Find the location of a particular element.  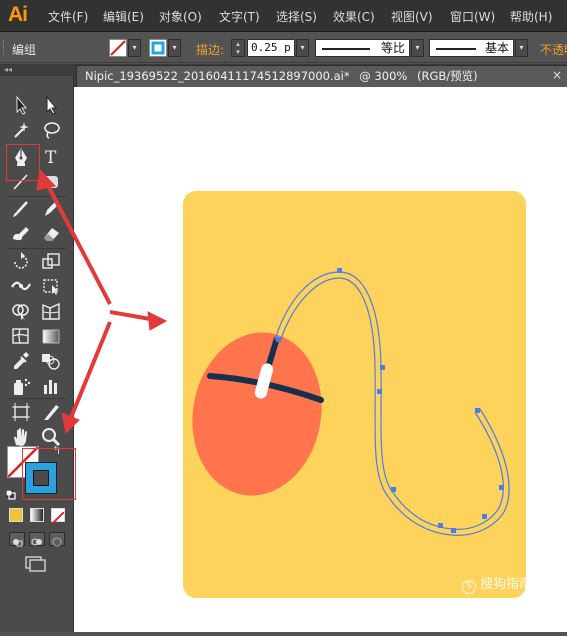

variable-width-dropdown: ▾ is located at coordinates (417, 48).